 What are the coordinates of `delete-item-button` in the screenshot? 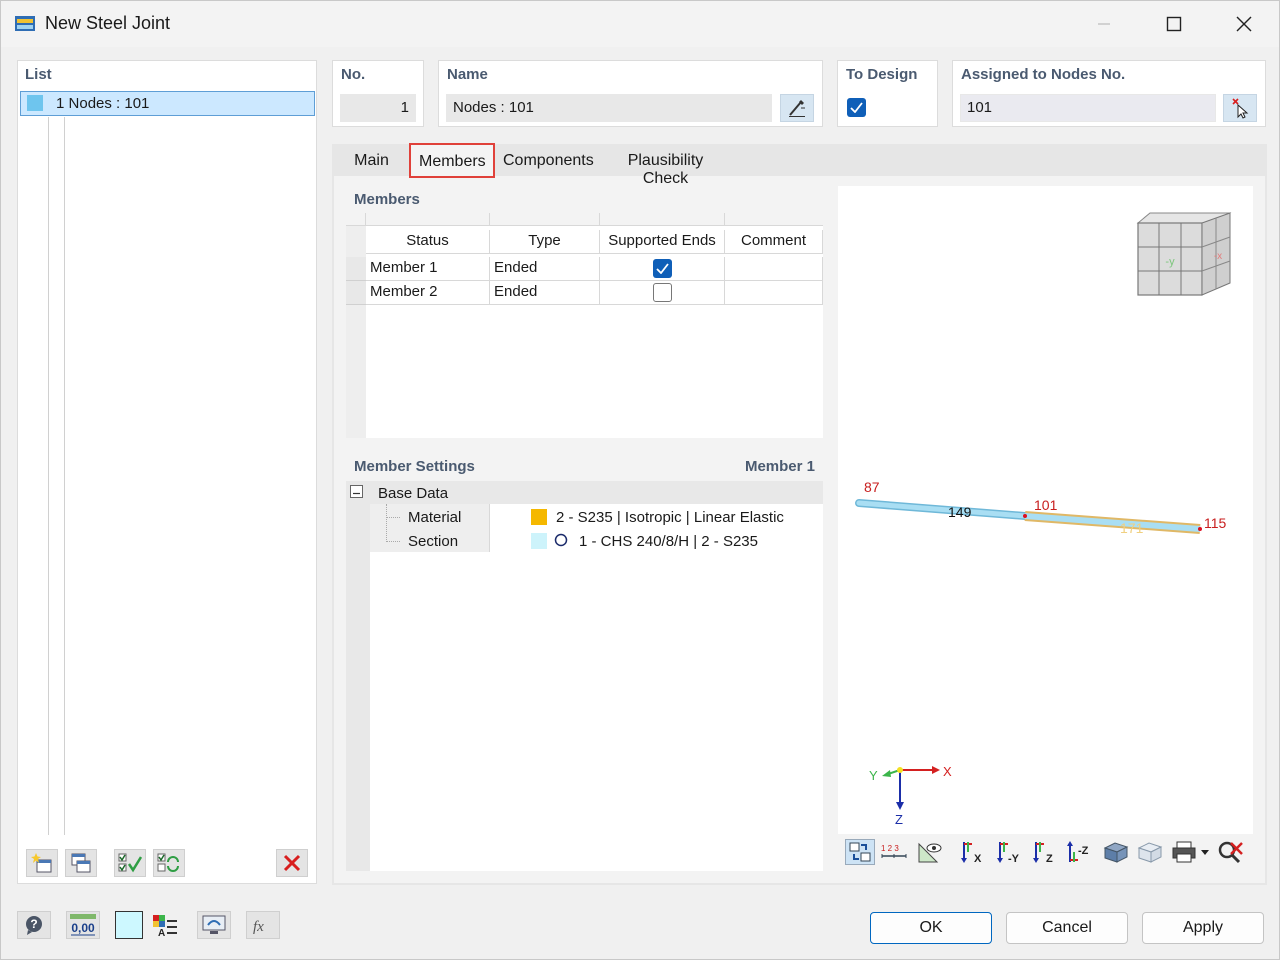 It's located at (292, 863).